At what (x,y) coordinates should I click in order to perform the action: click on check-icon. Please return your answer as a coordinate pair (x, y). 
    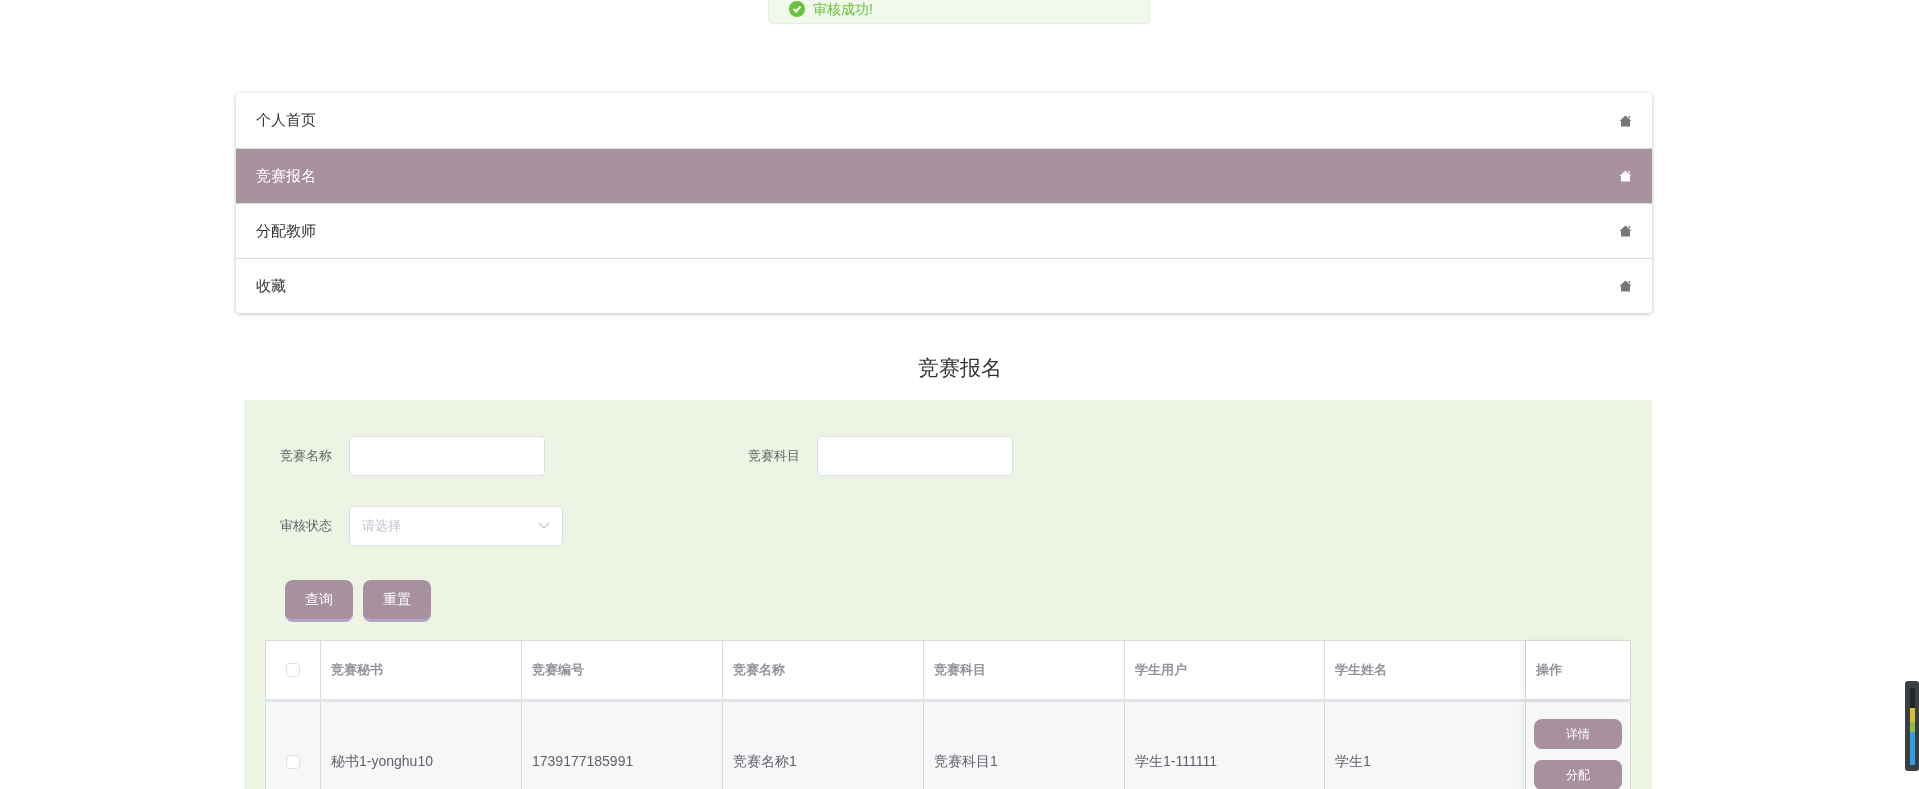
    Looking at the image, I should click on (797, 9).